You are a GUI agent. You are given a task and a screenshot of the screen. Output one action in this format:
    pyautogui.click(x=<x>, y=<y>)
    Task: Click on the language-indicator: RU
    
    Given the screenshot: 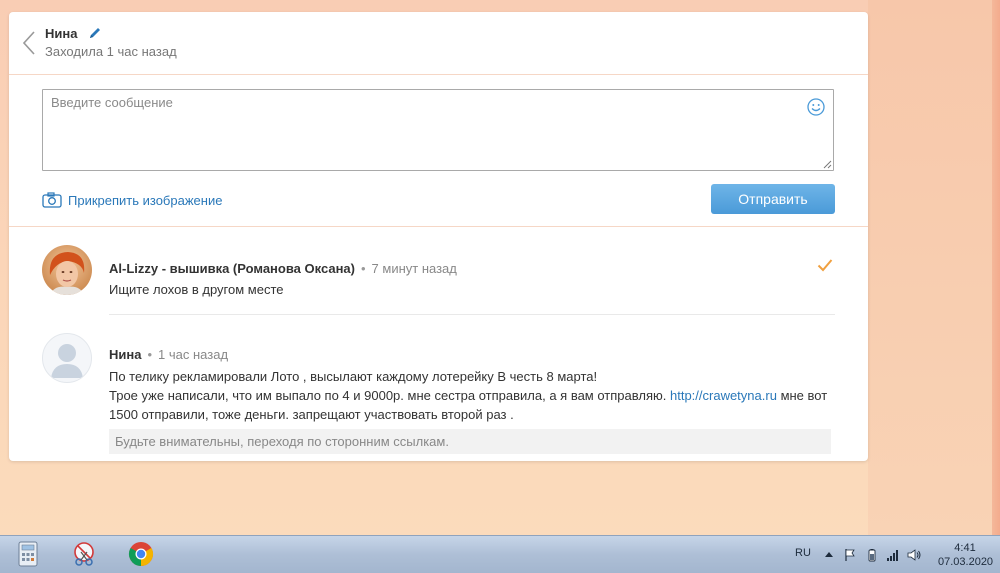 What is the action you would take?
    pyautogui.click(x=803, y=553)
    